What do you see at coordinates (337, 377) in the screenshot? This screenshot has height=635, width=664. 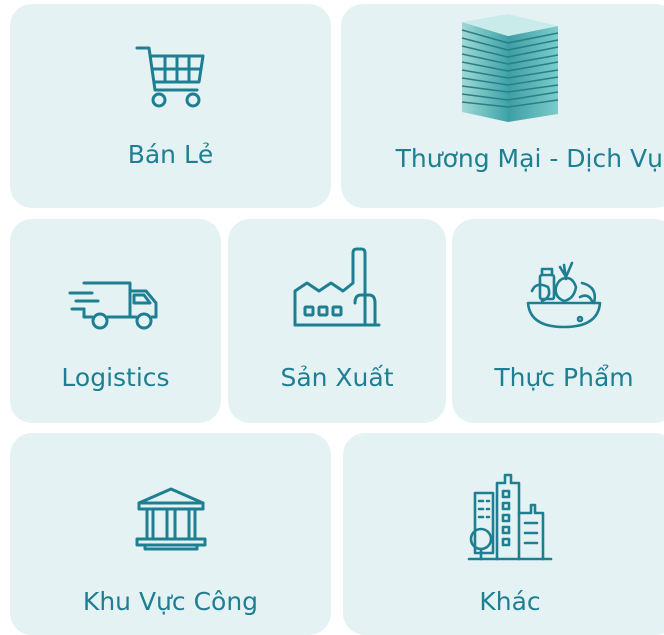 I see `category-label-manufacturing: Sản Xuất` at bounding box center [337, 377].